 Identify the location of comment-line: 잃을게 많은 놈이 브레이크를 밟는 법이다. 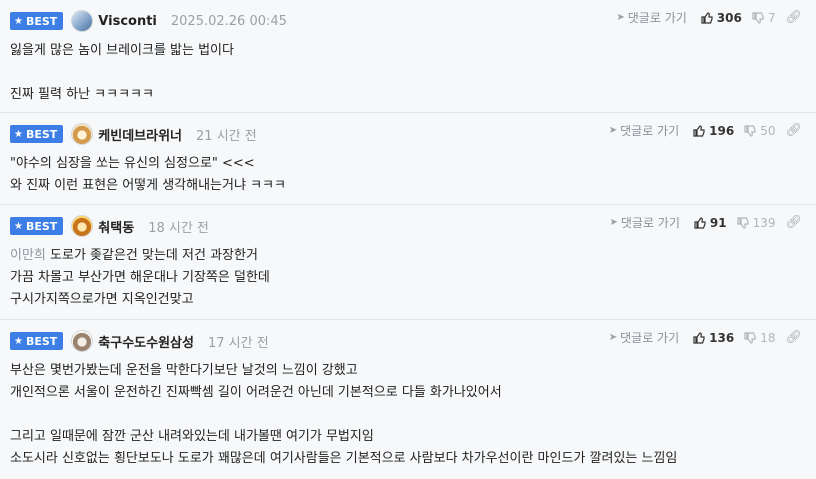
(122, 50).